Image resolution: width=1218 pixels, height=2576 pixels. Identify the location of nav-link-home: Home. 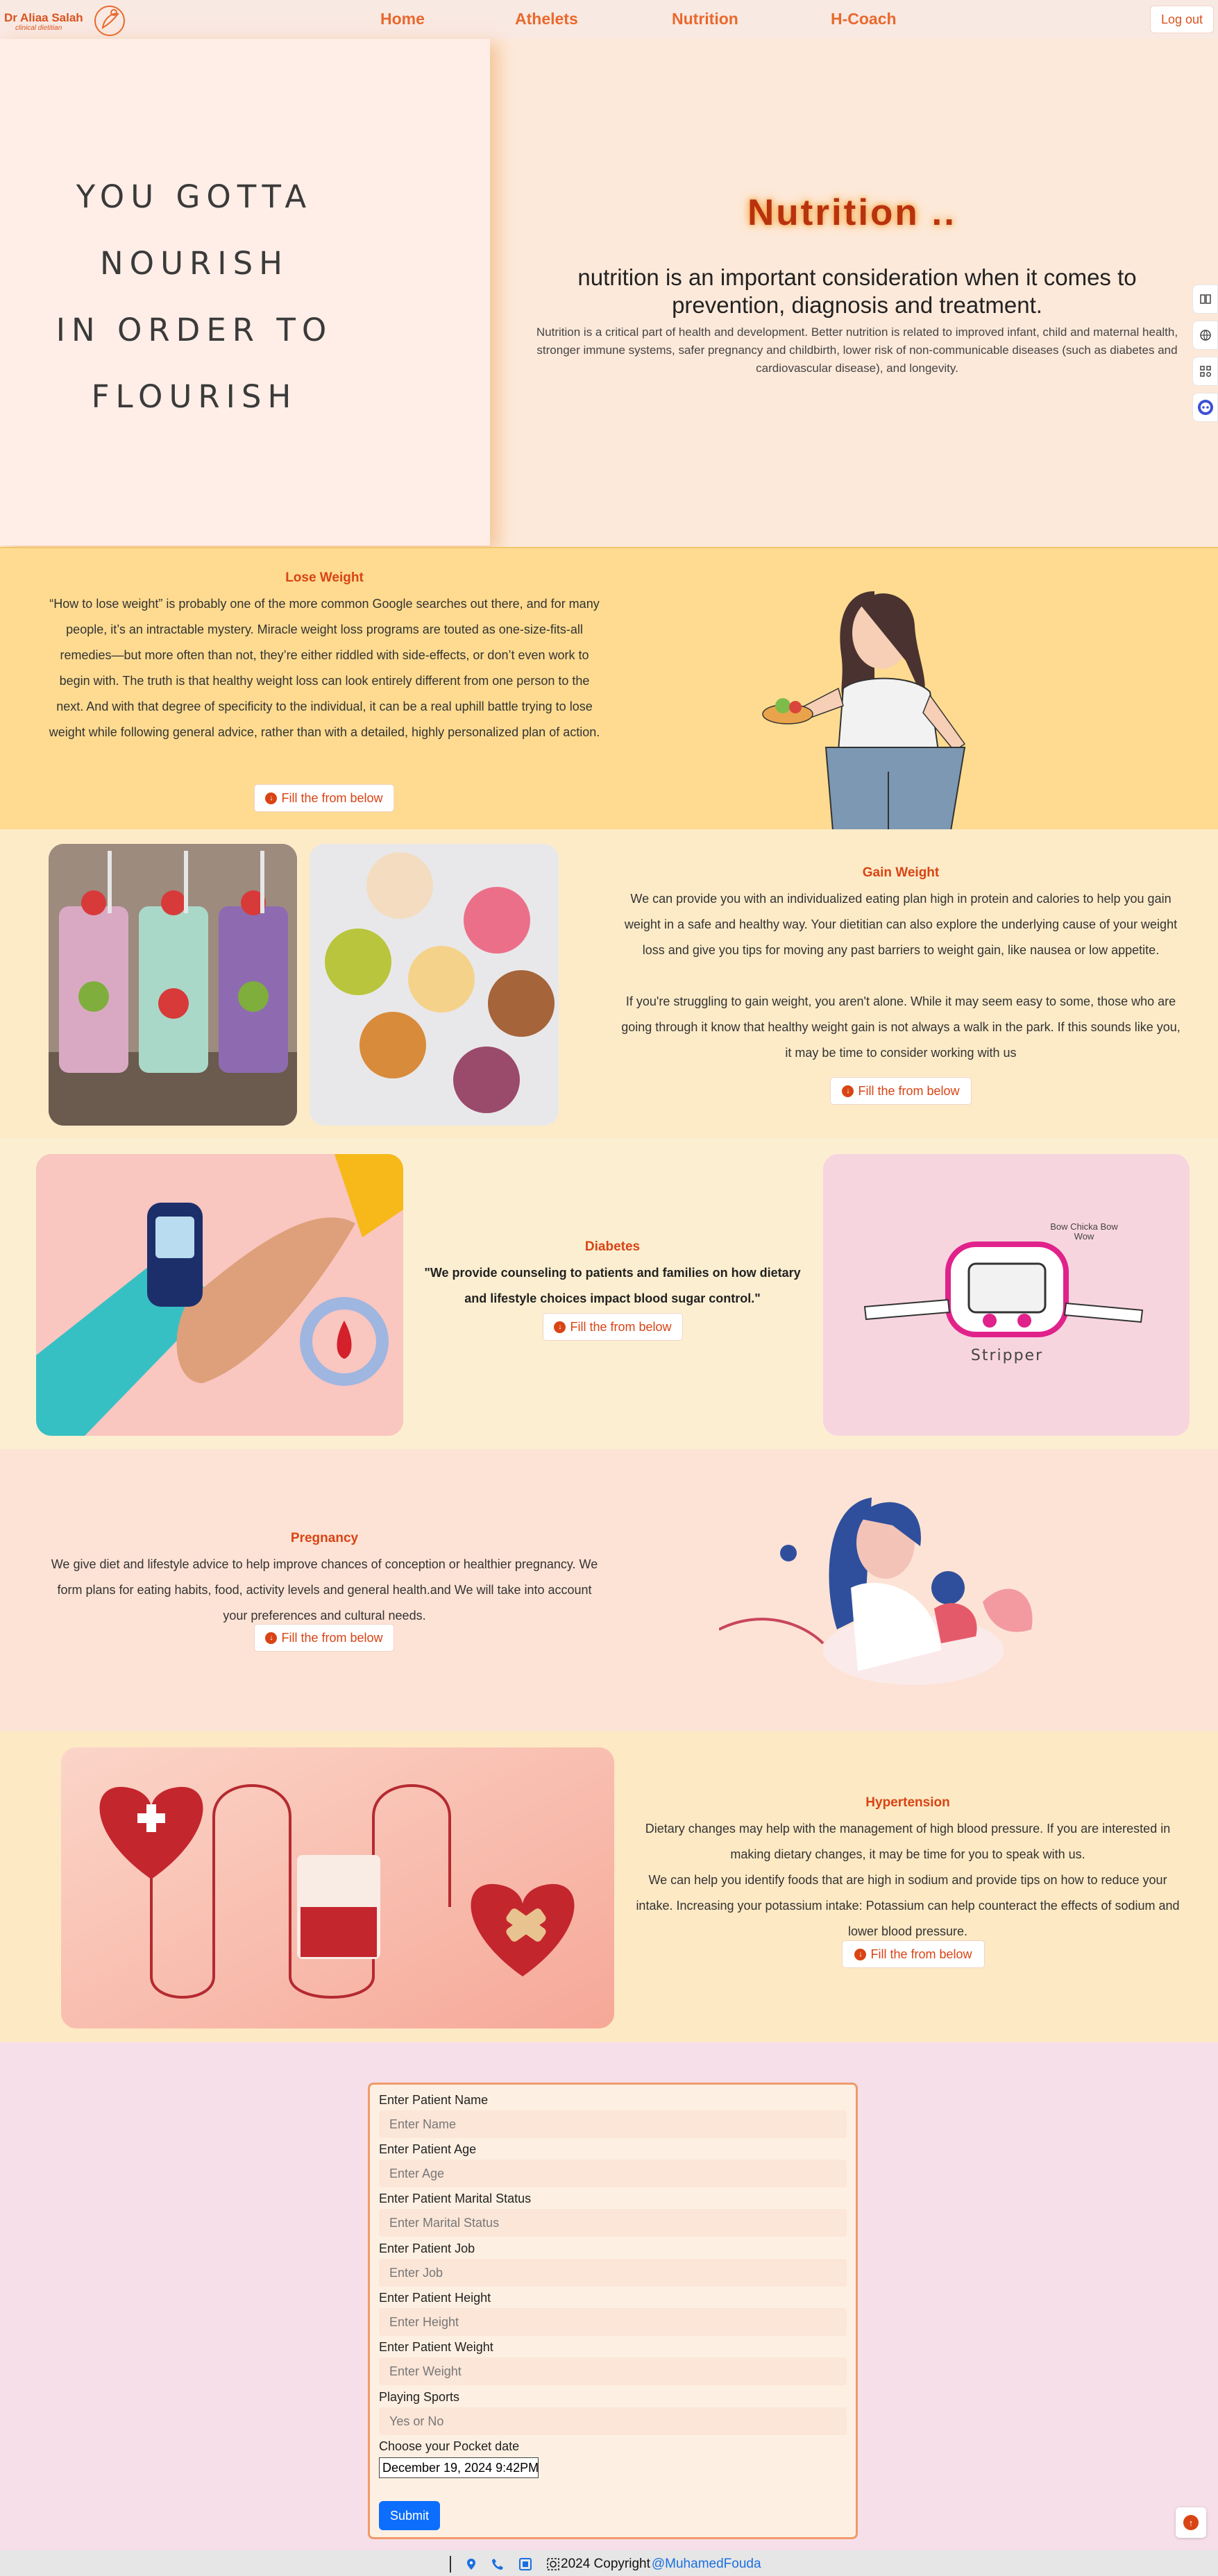
(402, 19).